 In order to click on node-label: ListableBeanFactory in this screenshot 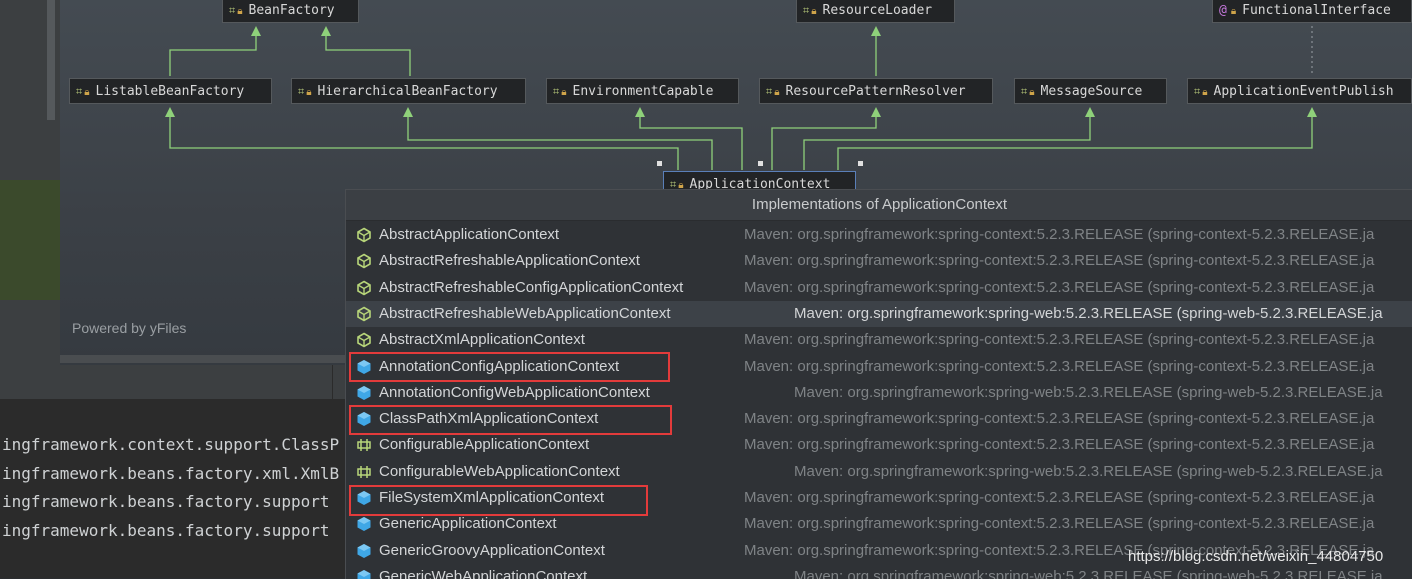, I will do `click(170, 91)`.